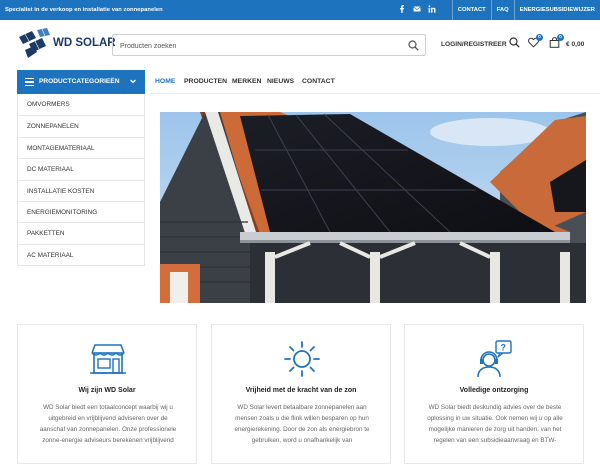  I want to click on feature-title: Vrijheid met de kracht van de zon, so click(301, 390).